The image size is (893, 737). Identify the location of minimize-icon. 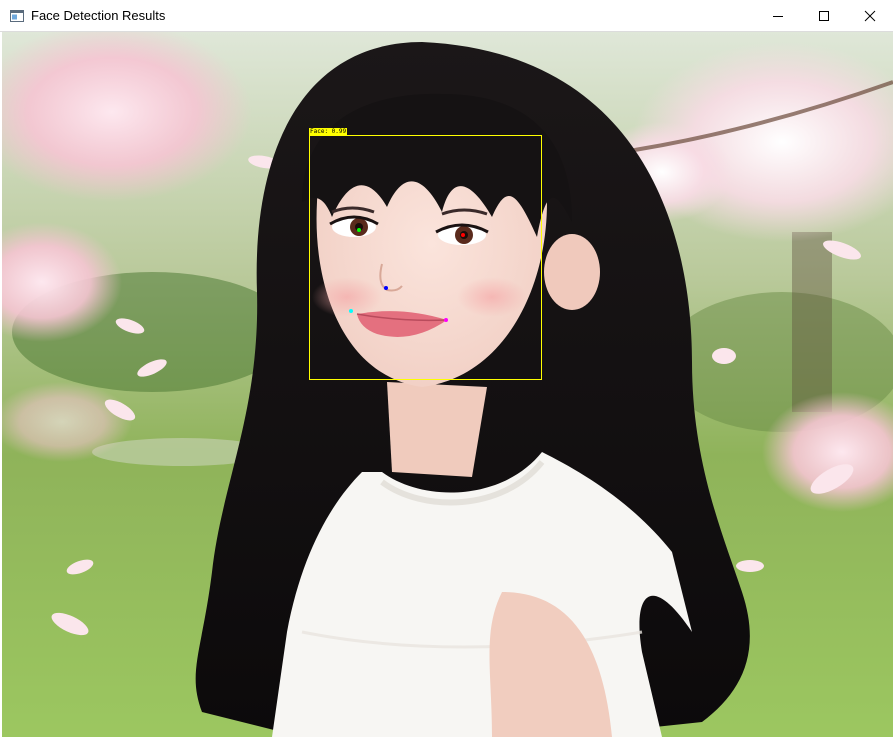
(778, 16).